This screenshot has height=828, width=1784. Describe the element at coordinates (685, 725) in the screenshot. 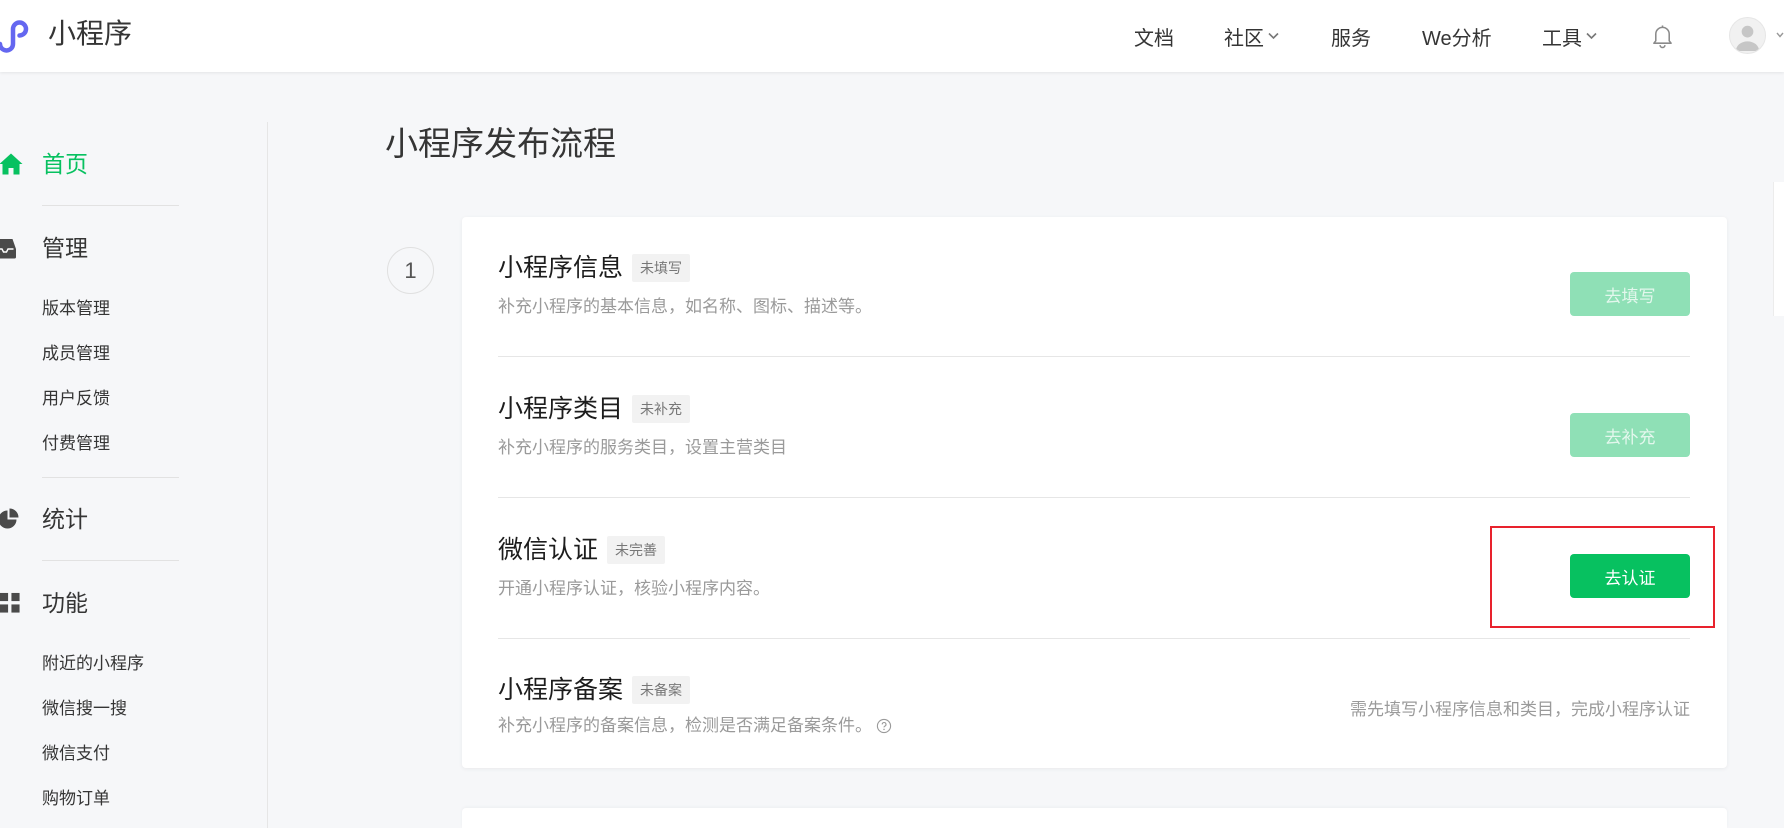

I see `task-description-text: 补充小程序的备案信息，检测是否满足备案条件。` at that location.